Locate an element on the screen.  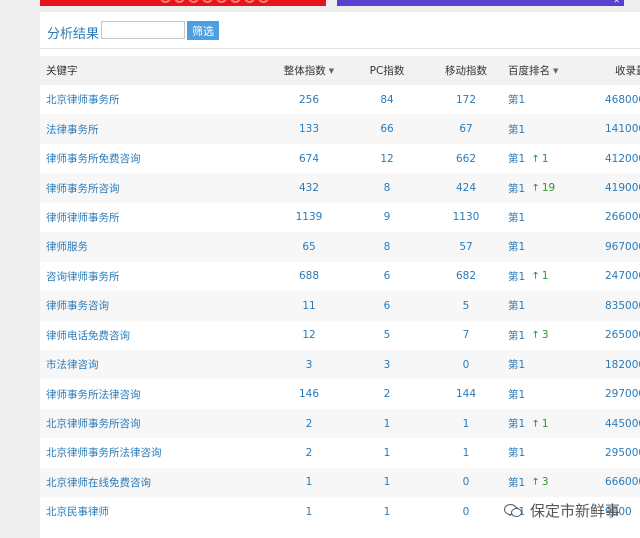
keyword-link: 律师事务咨询 is located at coordinates (77, 305).